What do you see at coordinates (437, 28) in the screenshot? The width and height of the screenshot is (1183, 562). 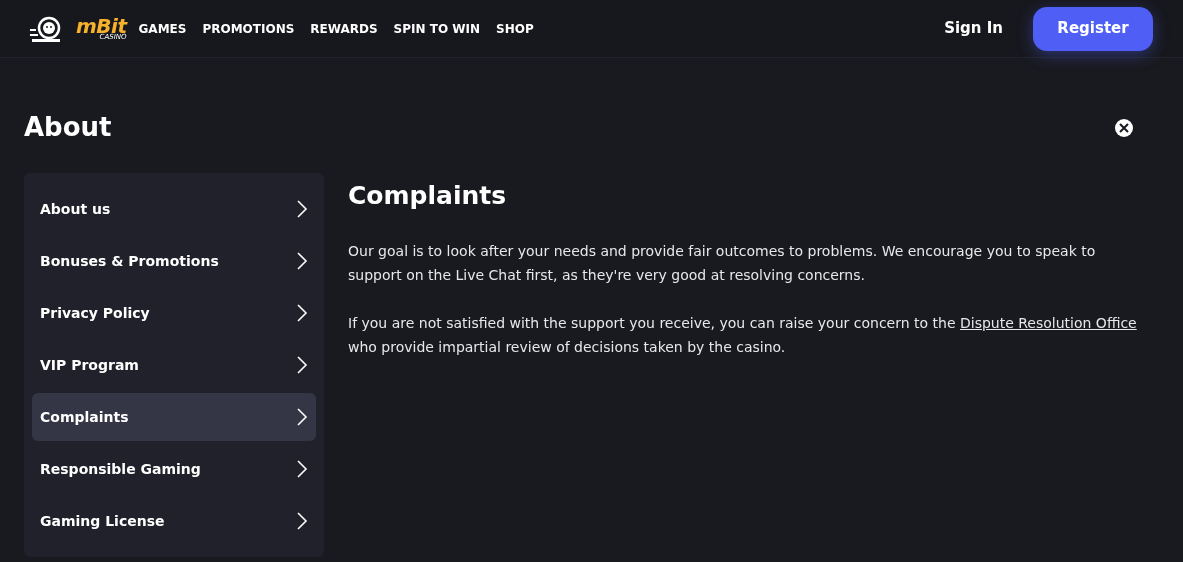 I see `nav-link: SPIN TO WIN` at bounding box center [437, 28].